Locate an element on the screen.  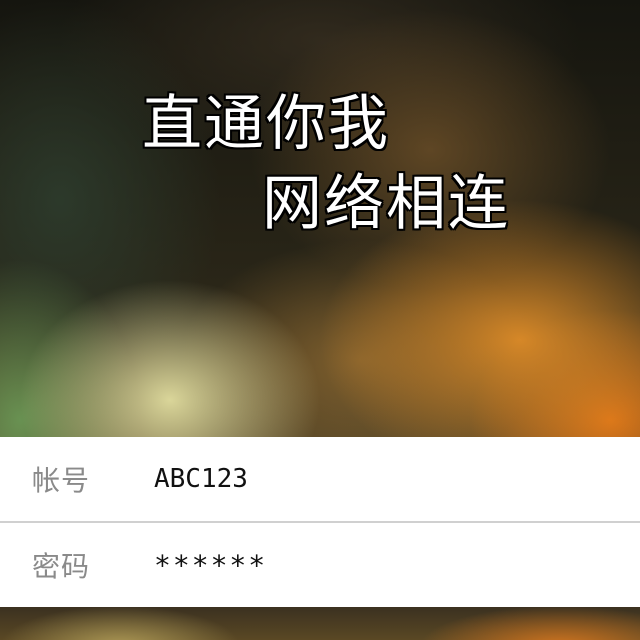
slogan-line-2: 网络相连 is located at coordinates (386, 204).